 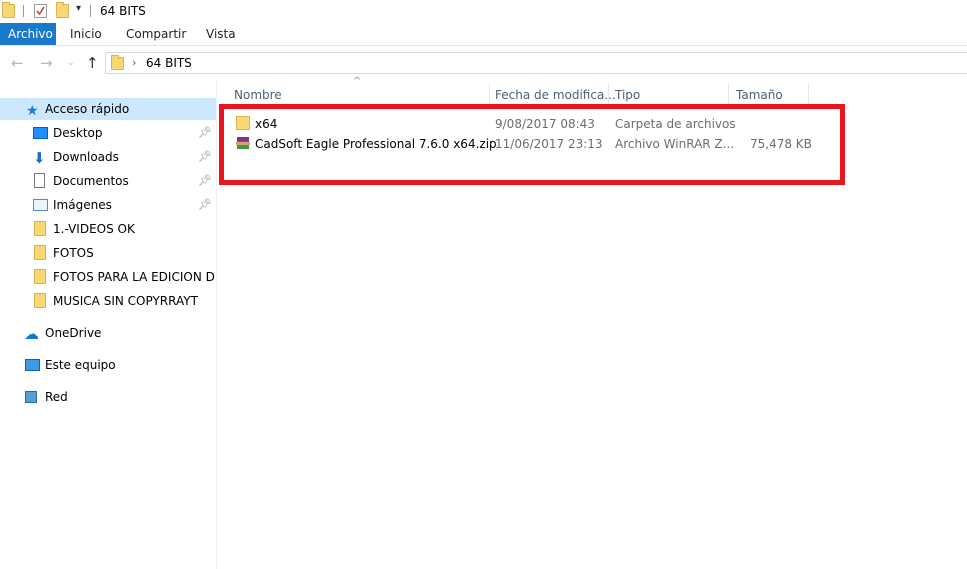 I want to click on column-header-tipo: Tipo, so click(x=627, y=95).